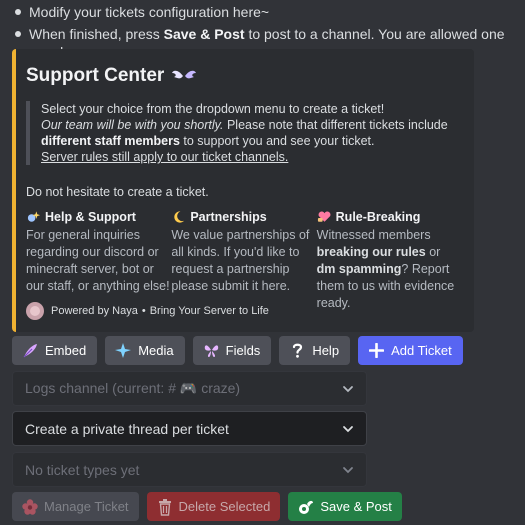 This screenshot has height=525, width=525. Describe the element at coordinates (179, 217) in the screenshot. I see `crescent-moon-icon` at that location.